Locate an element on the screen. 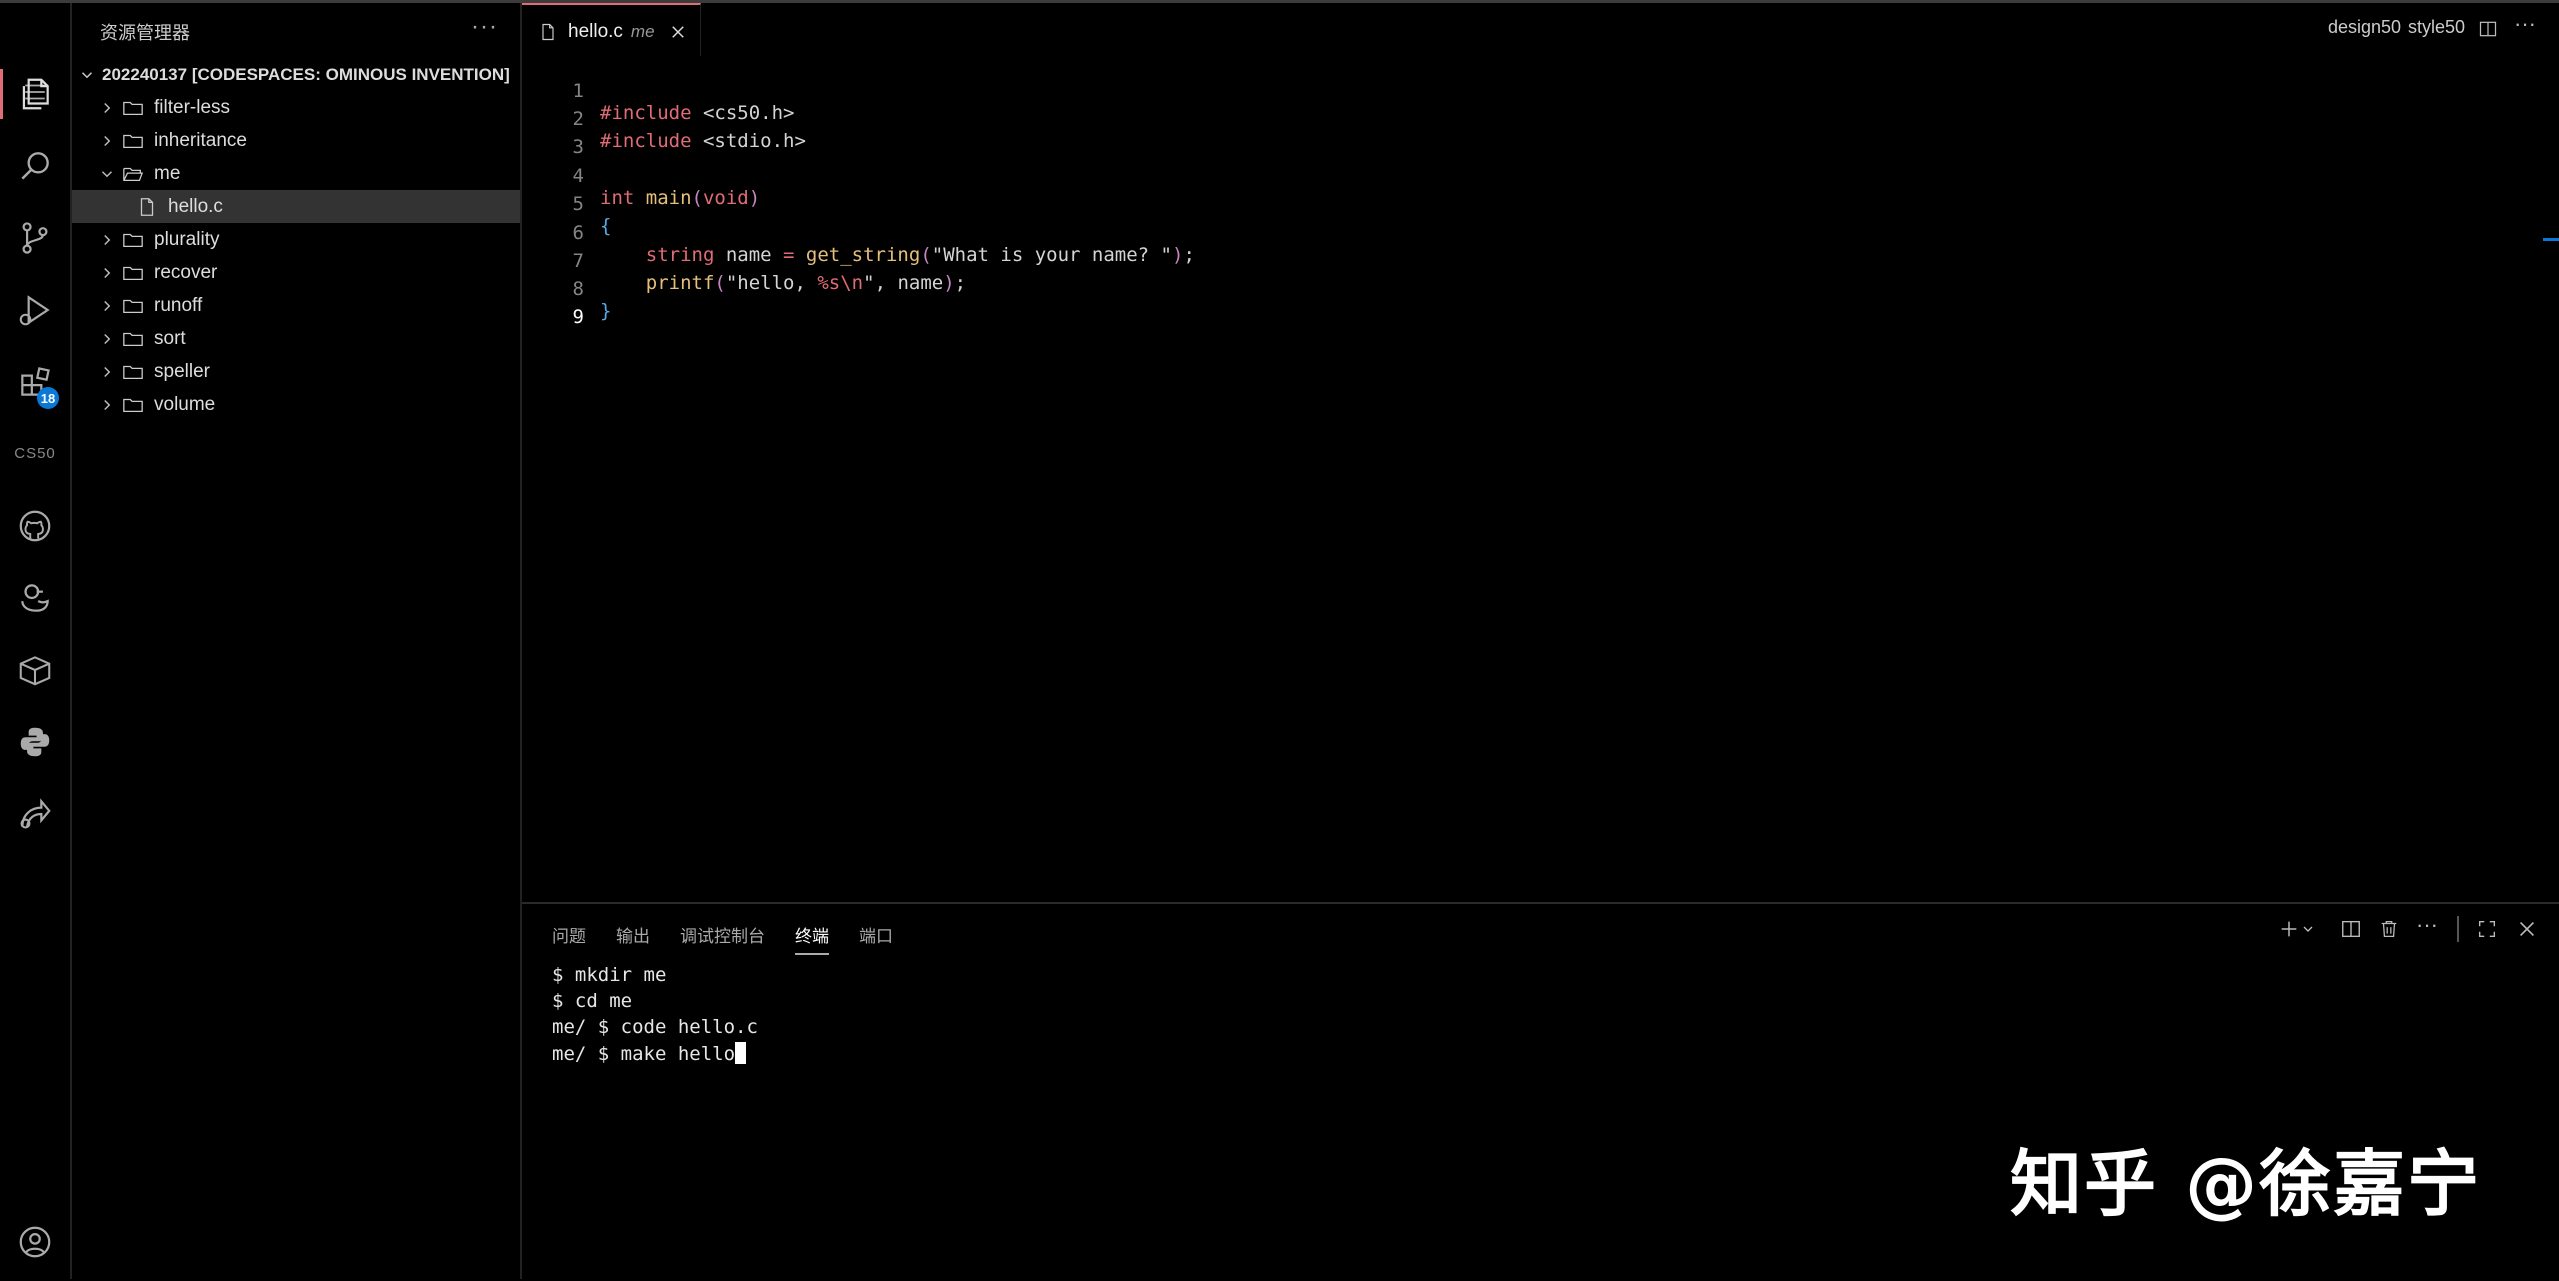  tree-item-label: me is located at coordinates (167, 173).